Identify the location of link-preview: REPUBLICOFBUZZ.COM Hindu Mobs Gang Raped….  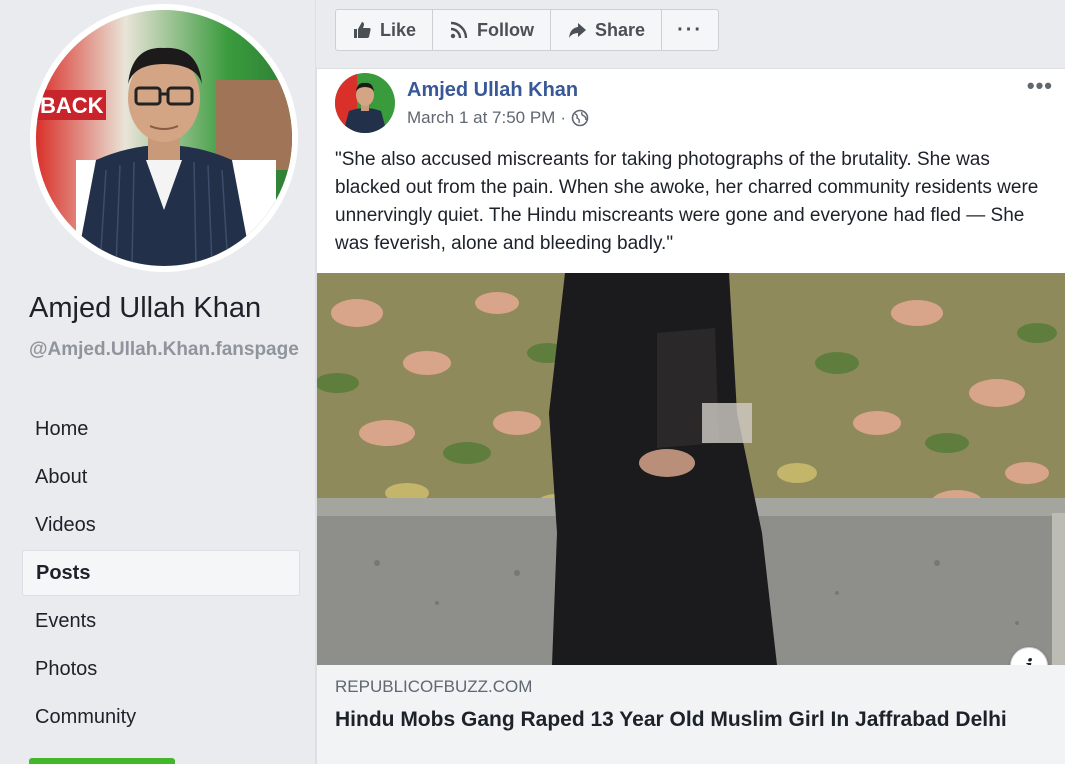
(691, 714).